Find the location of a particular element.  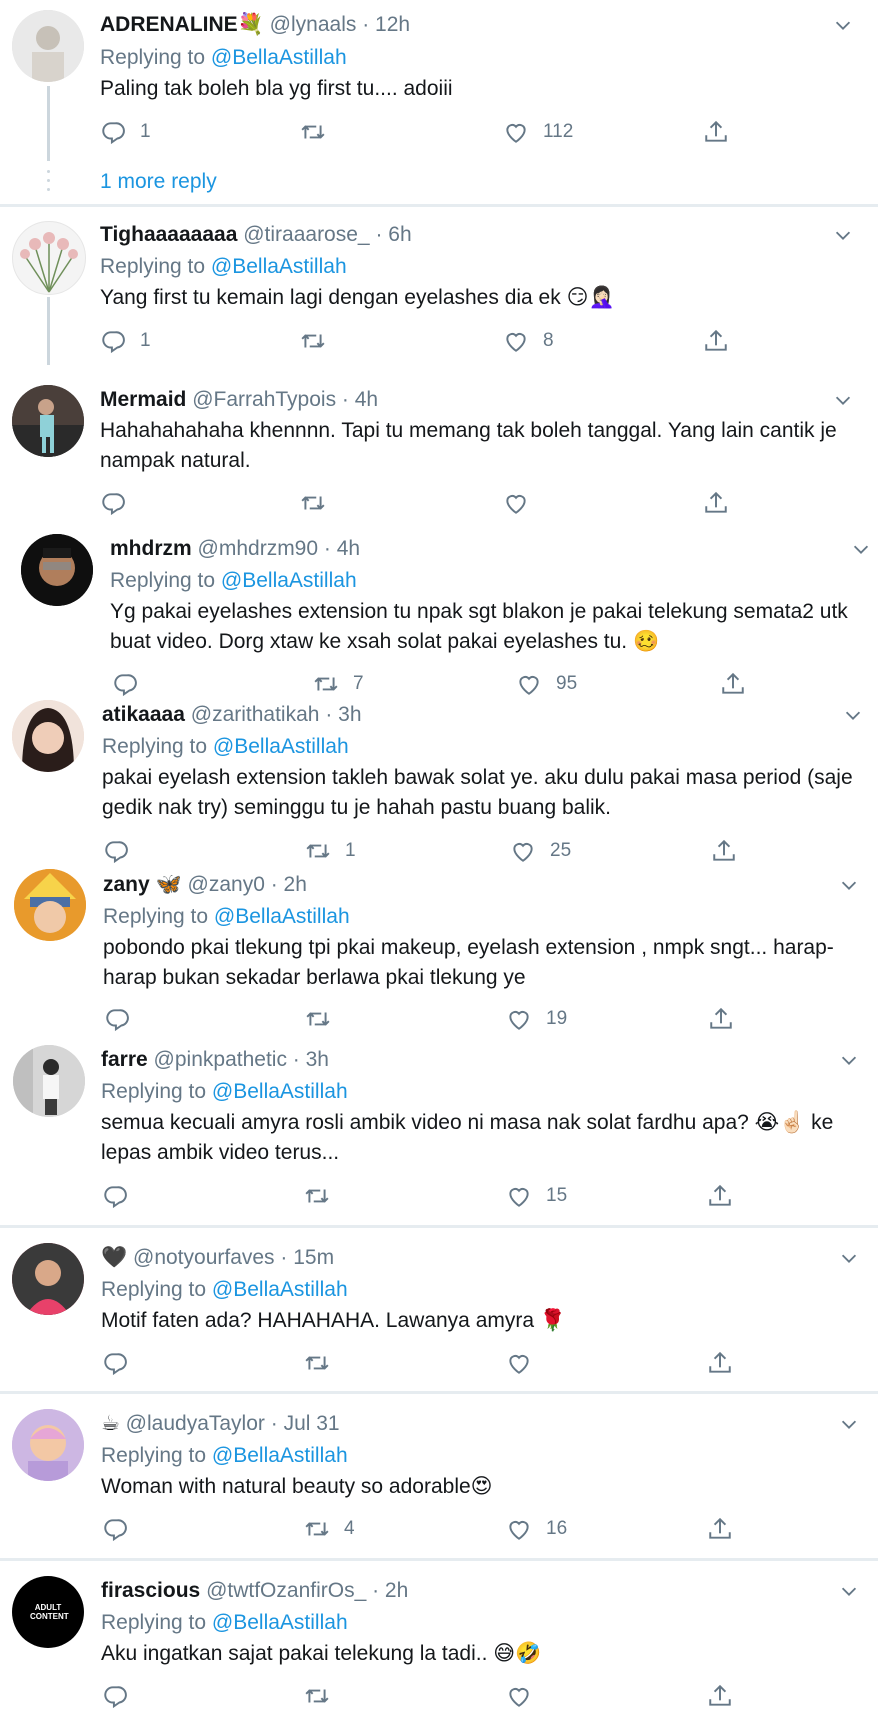

handle: @FarrahTypois is located at coordinates (264, 399).